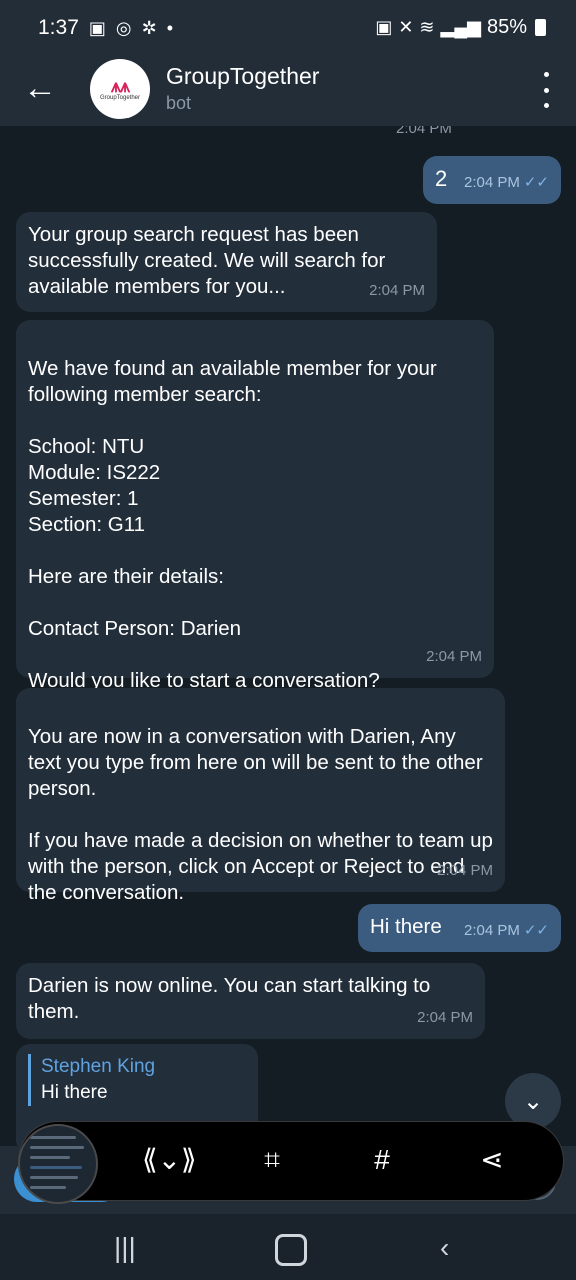 This screenshot has height=1280, width=576. I want to click on recents-icon: |||, so click(125, 1248).